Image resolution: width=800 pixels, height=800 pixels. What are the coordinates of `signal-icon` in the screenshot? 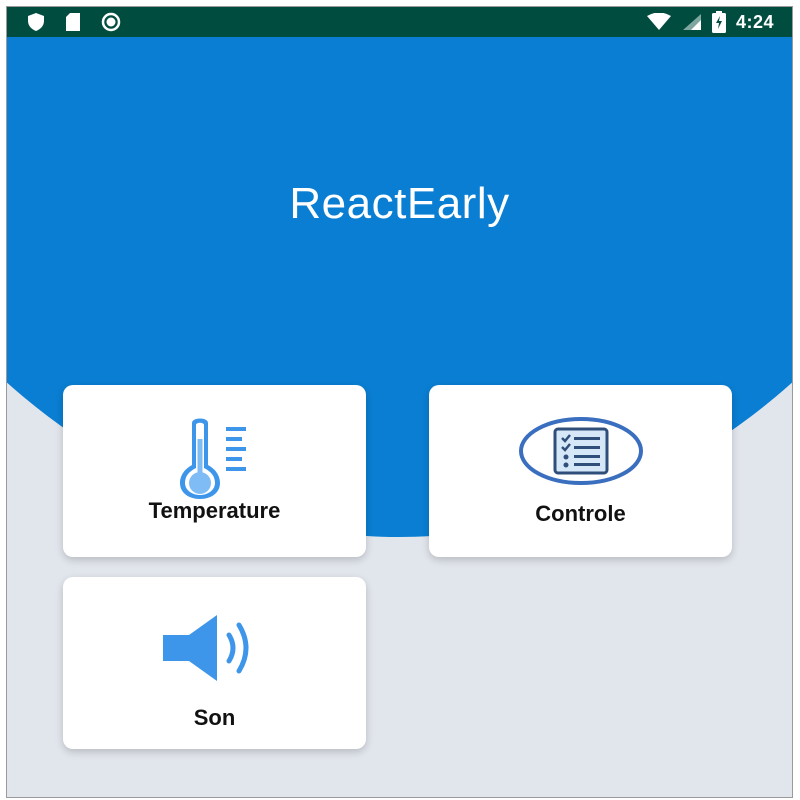 It's located at (691, 22).